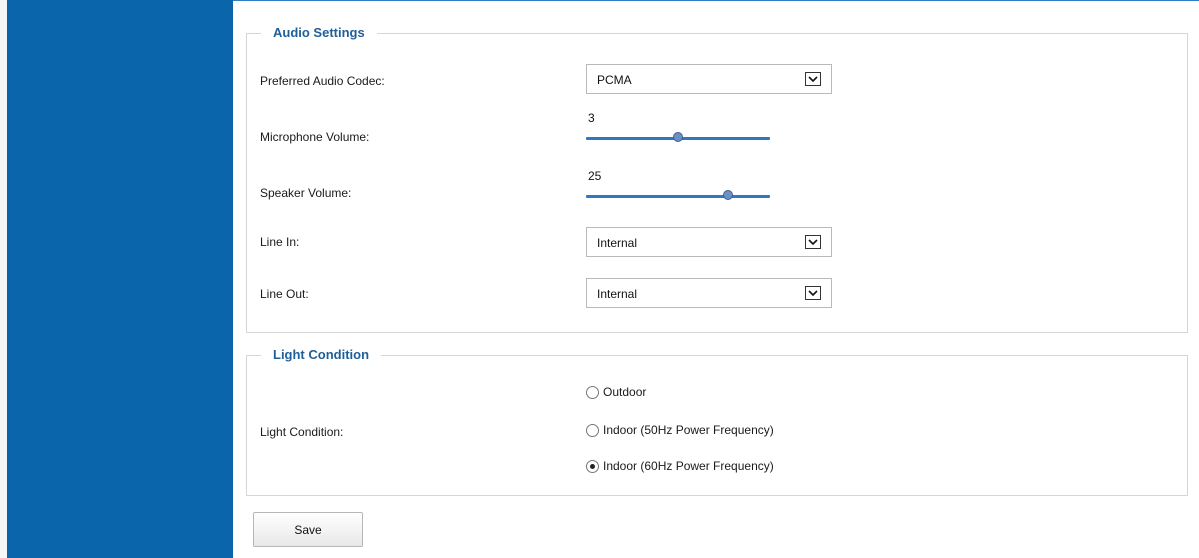 The width and height of the screenshot is (1199, 558). Describe the element at coordinates (678, 184) in the screenshot. I see `speaker-volume-slider: 25` at that location.